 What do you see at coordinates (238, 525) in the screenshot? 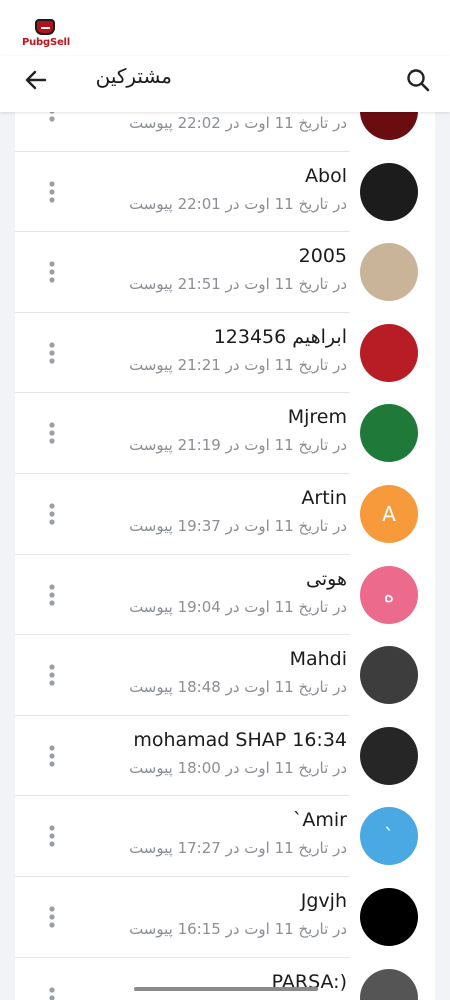
I see `join-date: در تاریخ 11 اوت در 19:37 پیوست` at bounding box center [238, 525].